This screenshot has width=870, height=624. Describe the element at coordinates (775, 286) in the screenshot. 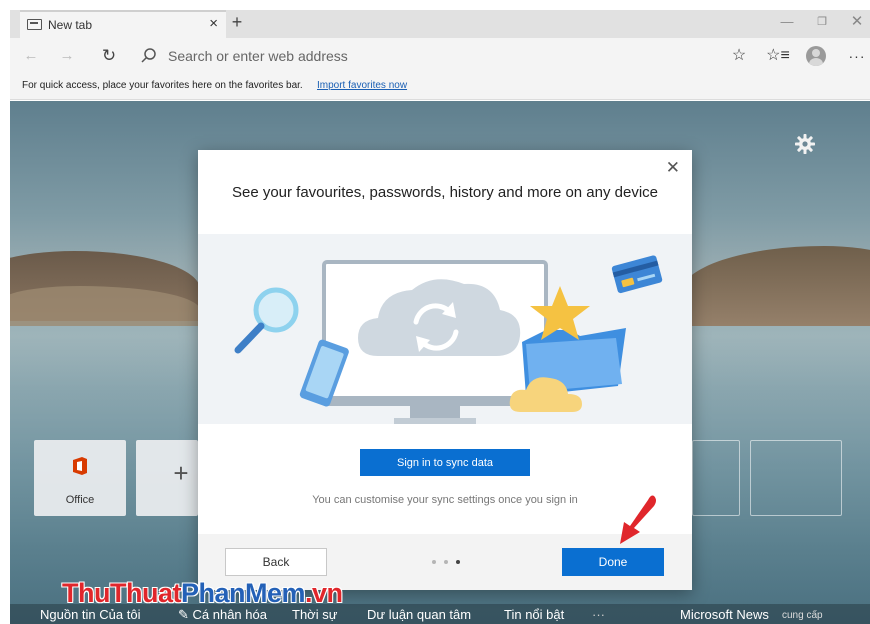

I see `hill-image-right` at that location.